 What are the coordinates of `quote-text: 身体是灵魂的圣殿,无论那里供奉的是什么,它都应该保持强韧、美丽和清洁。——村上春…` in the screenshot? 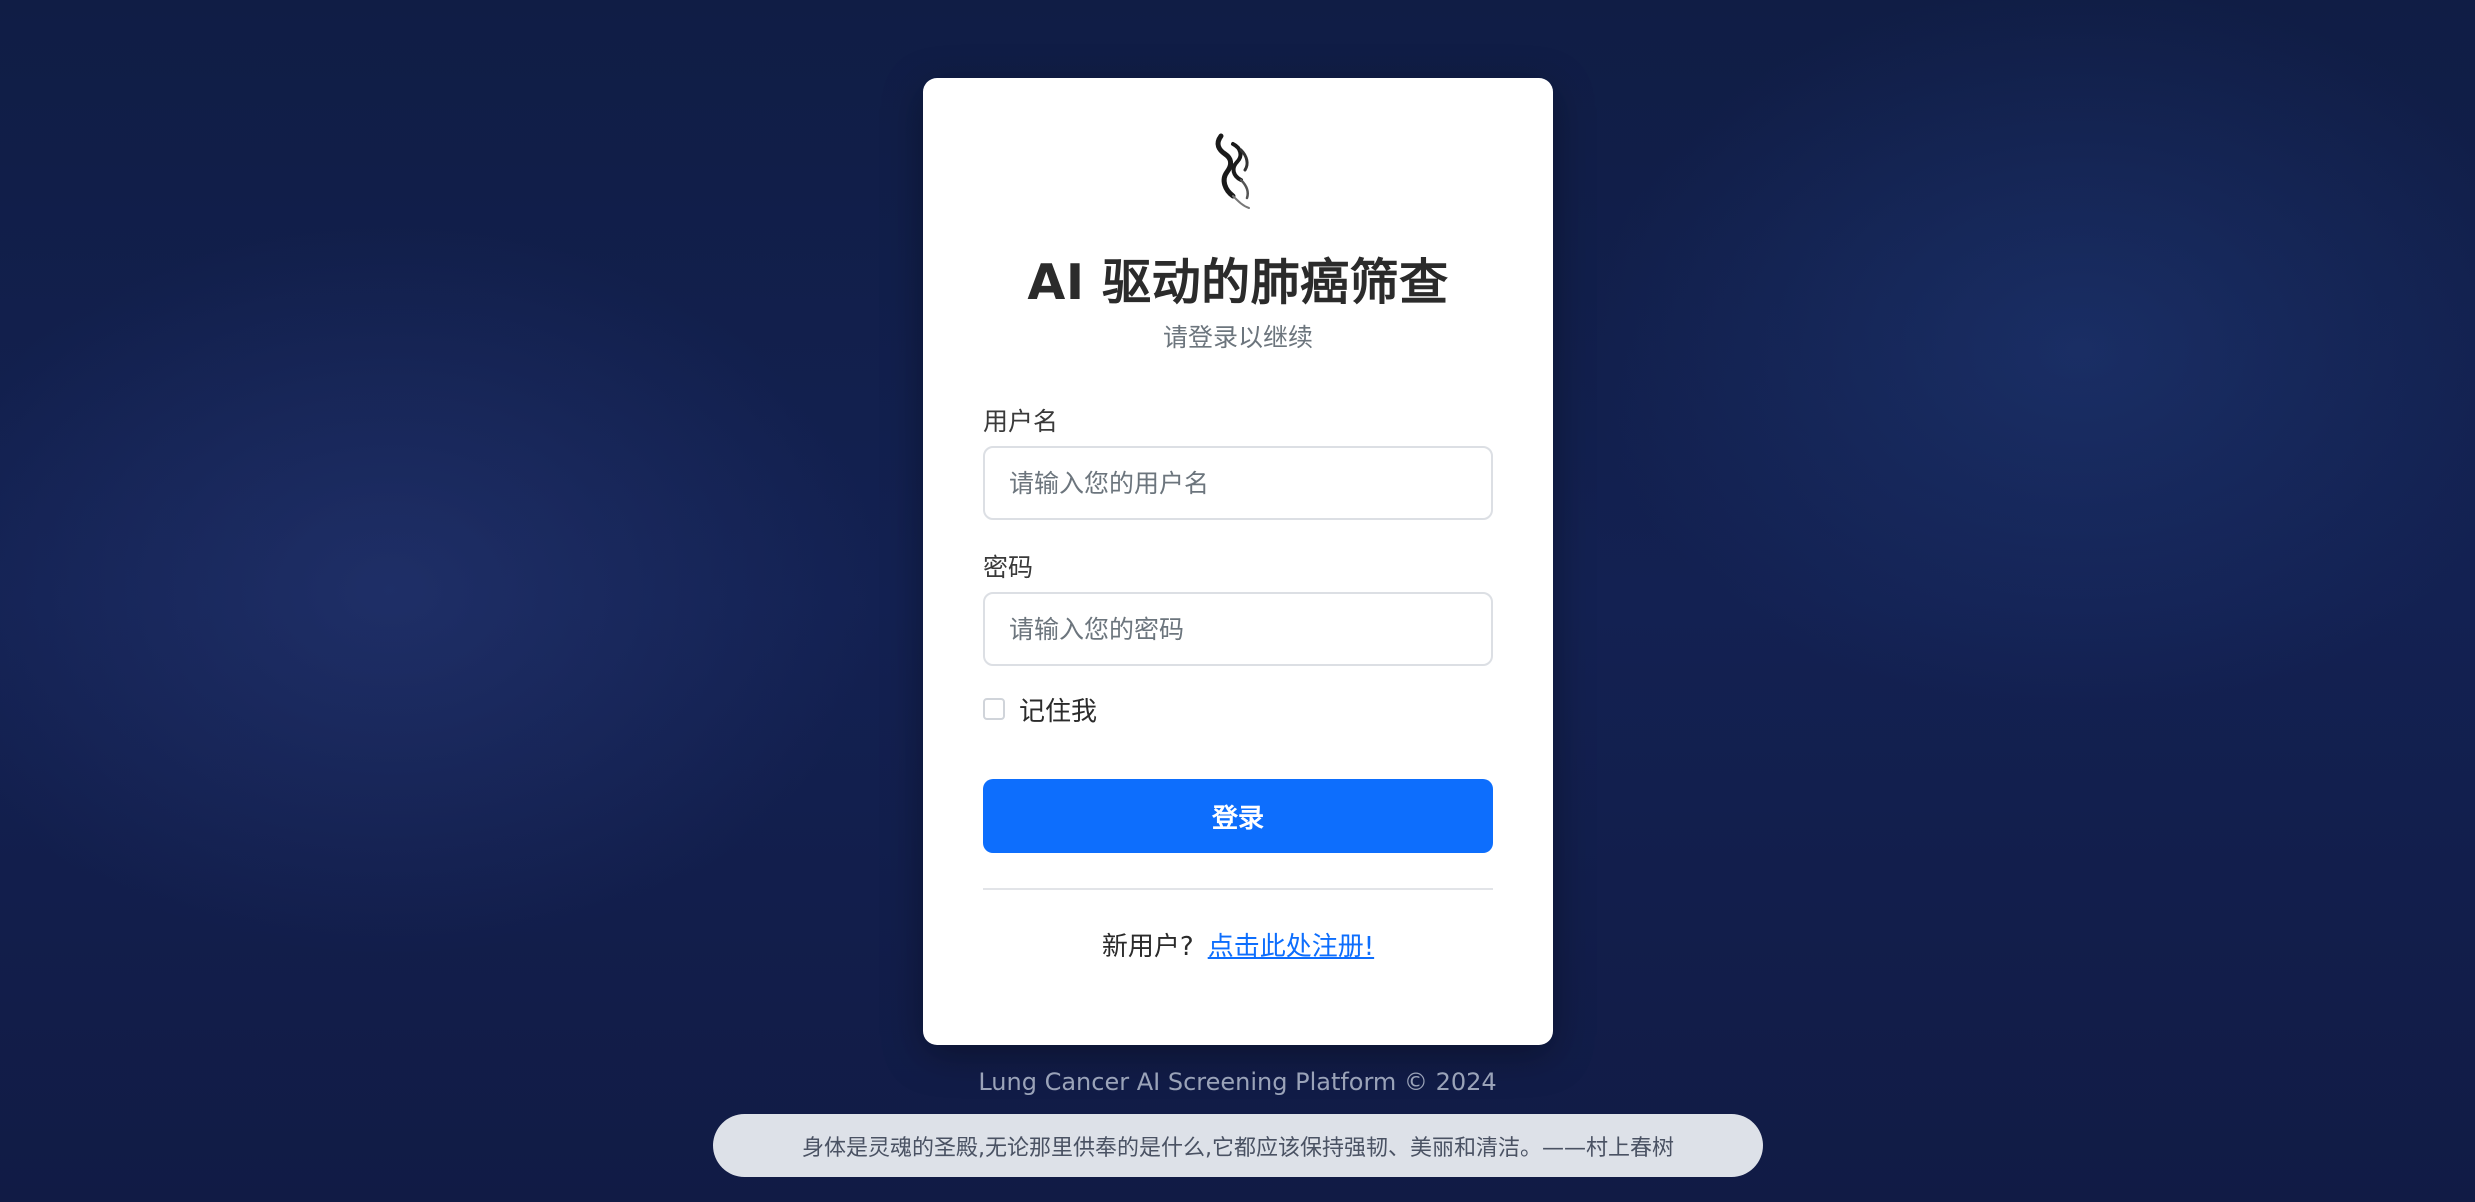 It's located at (1238, 1148).